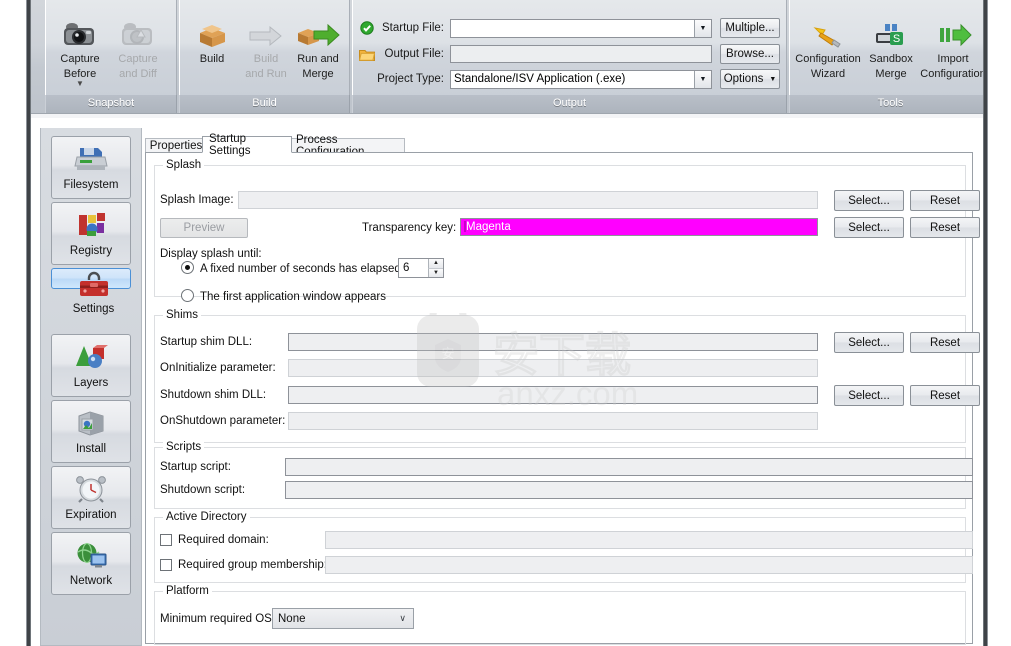 The image size is (1011, 646). I want to click on select-minimum-required-os: None ∨, so click(343, 618).